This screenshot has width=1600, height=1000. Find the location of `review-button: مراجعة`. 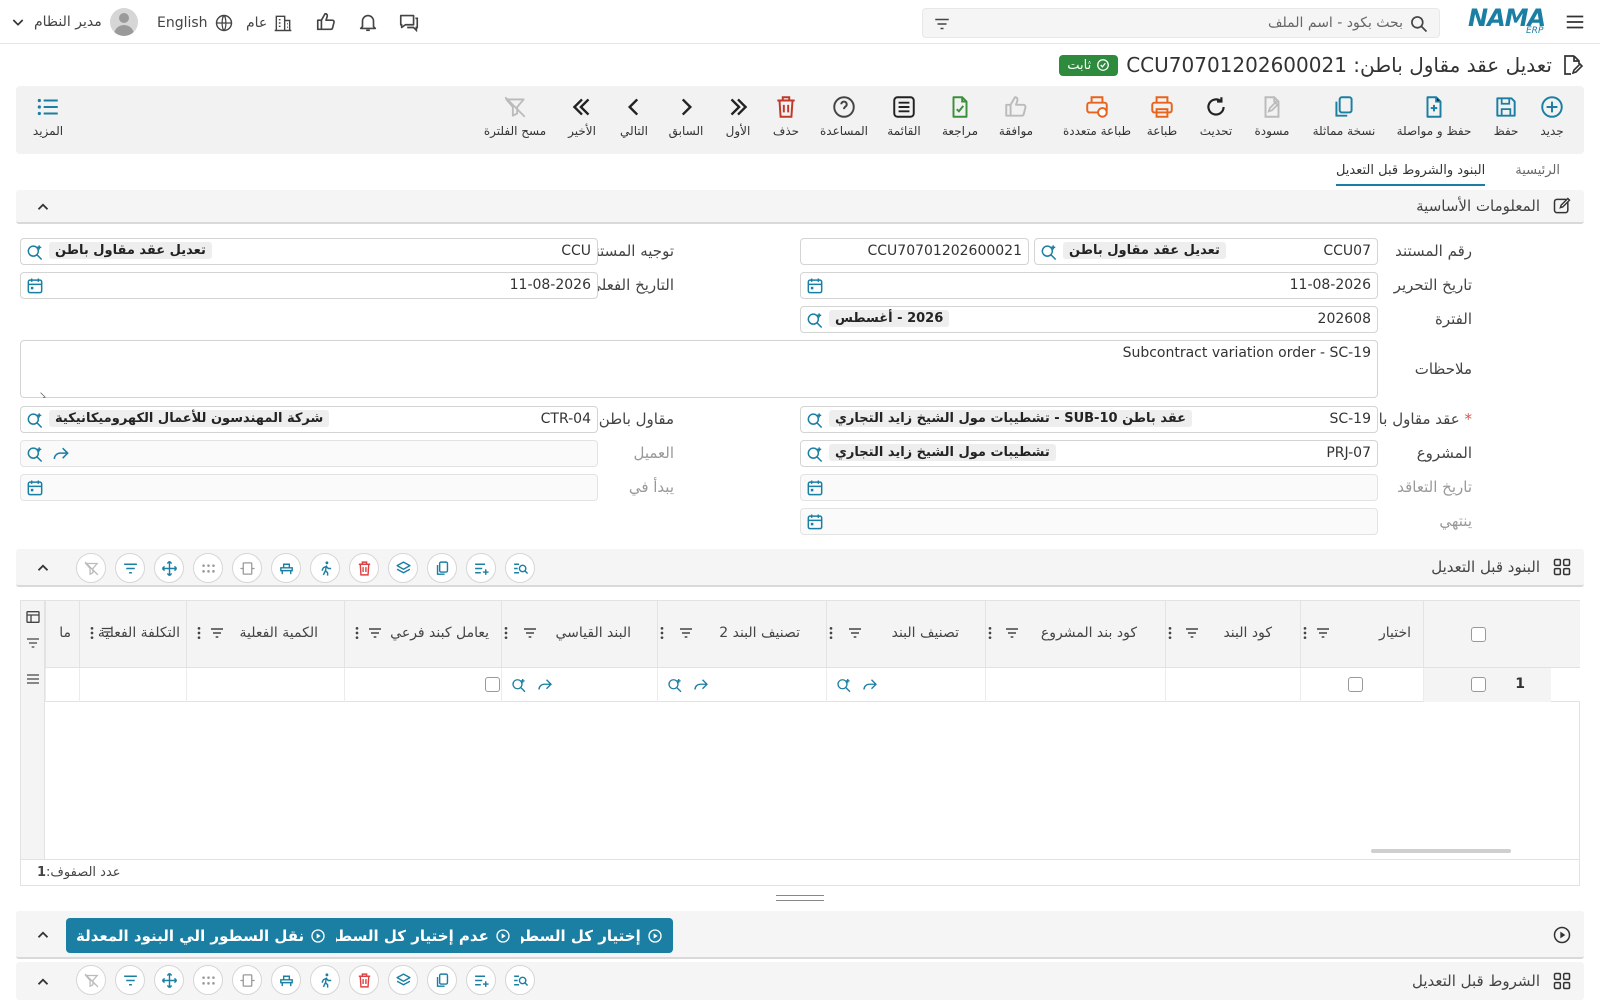

review-button: مراجعة is located at coordinates (960, 116).